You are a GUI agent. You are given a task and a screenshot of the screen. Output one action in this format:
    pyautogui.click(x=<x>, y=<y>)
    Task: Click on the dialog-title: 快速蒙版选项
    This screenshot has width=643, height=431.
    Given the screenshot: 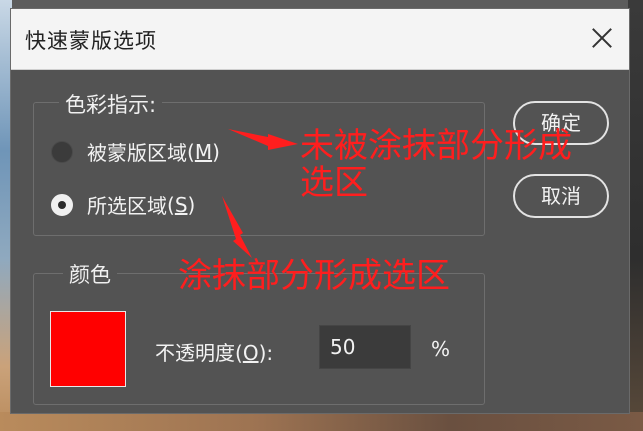 What is the action you would take?
    pyautogui.click(x=91, y=41)
    